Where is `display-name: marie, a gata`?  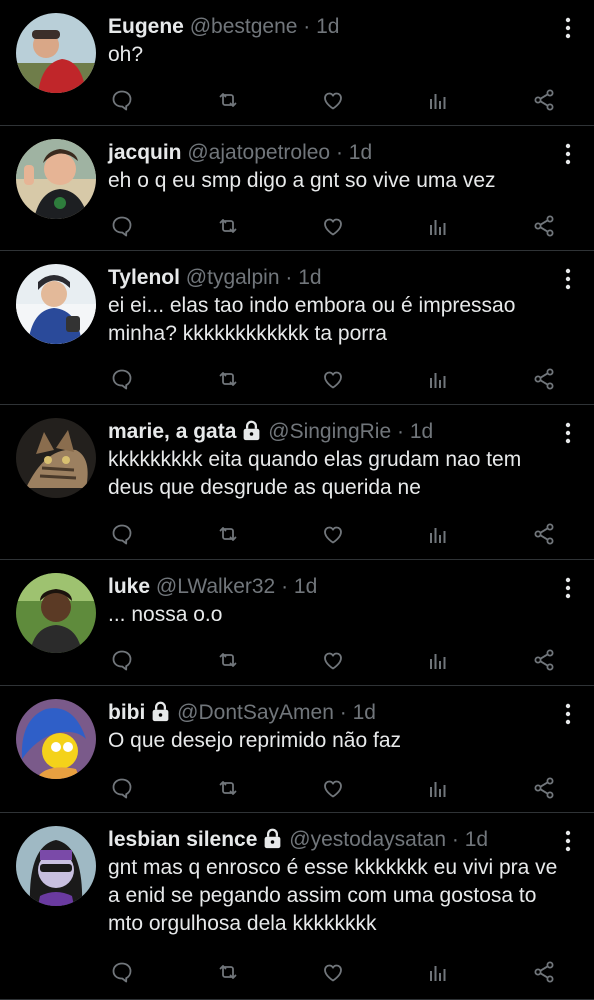
display-name: marie, a gata is located at coordinates (172, 431).